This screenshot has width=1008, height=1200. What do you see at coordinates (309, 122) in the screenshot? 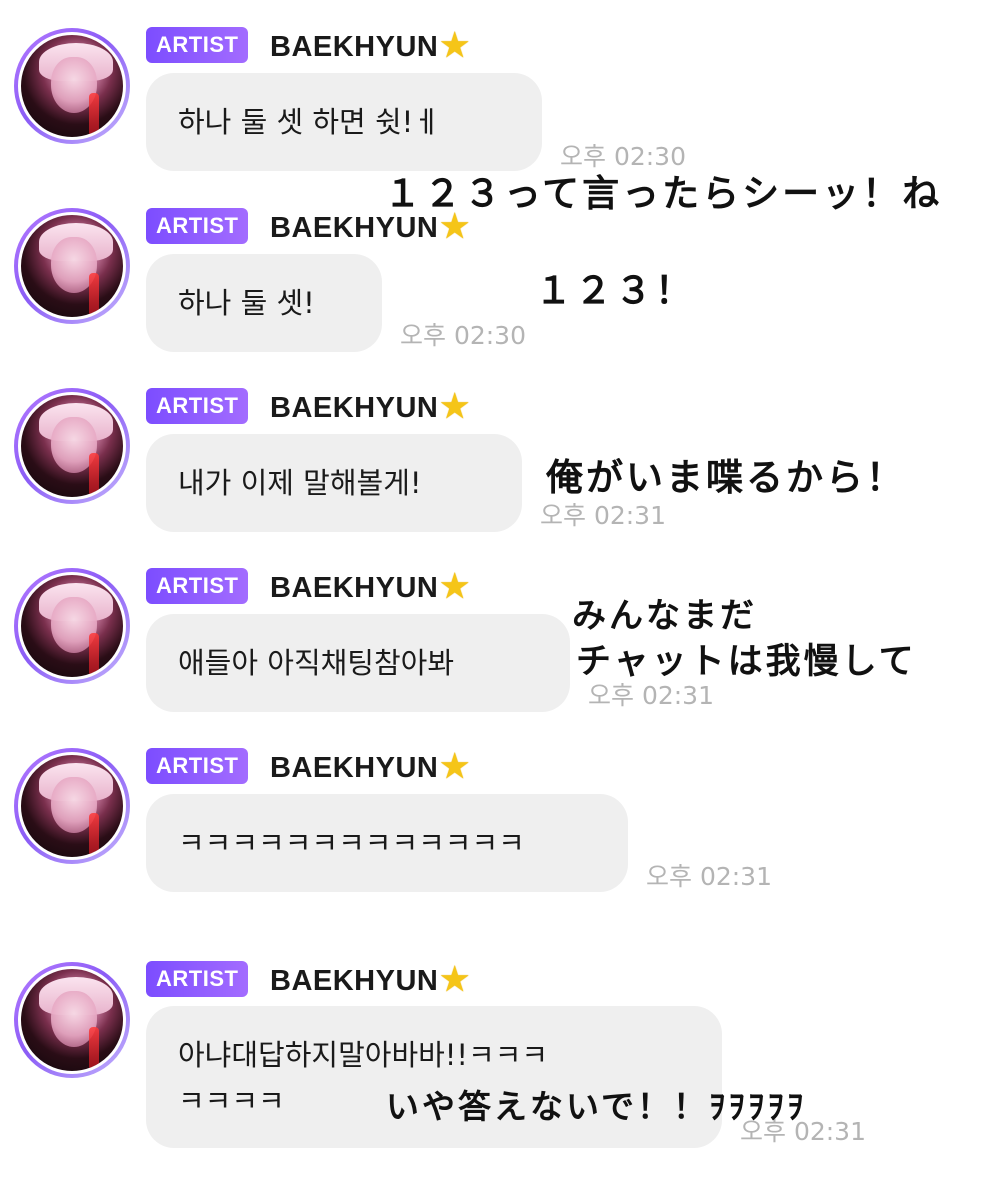
I see `message-text: 하나 둘 셋 하면 쉿!ㅔ` at bounding box center [309, 122].